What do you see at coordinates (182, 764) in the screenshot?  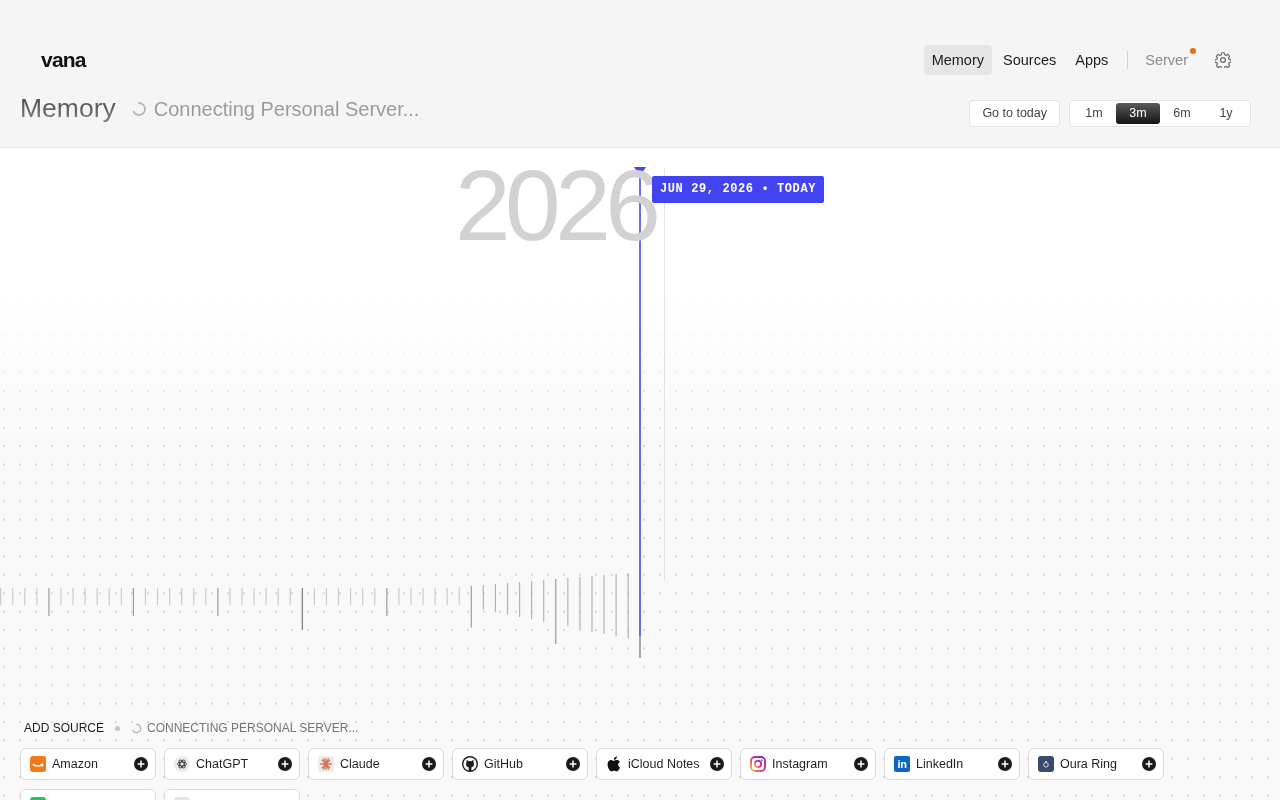 I see `knot-logo-icon` at bounding box center [182, 764].